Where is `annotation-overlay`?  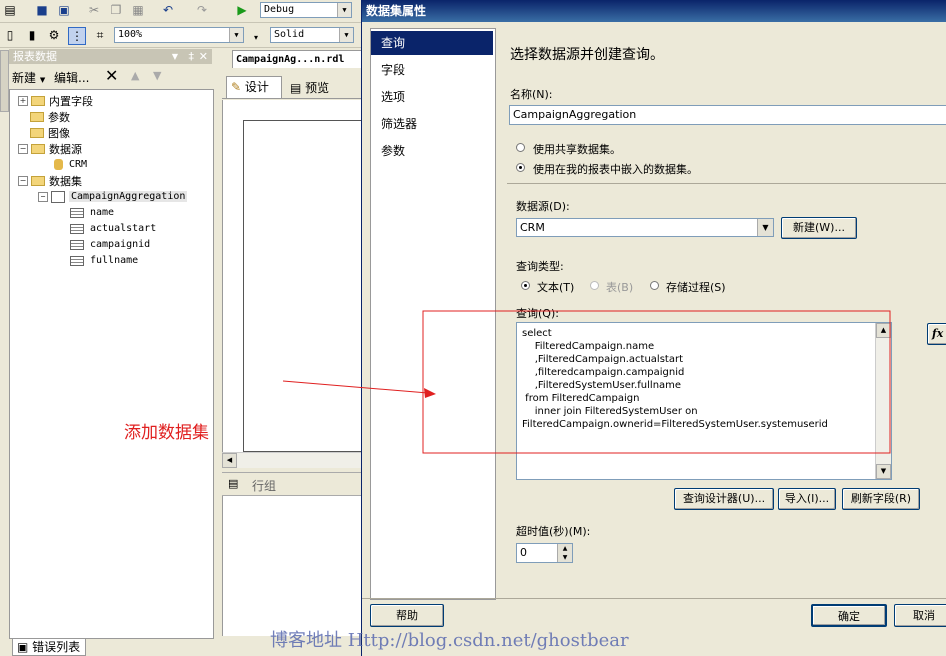 annotation-overlay is located at coordinates (586, 382).